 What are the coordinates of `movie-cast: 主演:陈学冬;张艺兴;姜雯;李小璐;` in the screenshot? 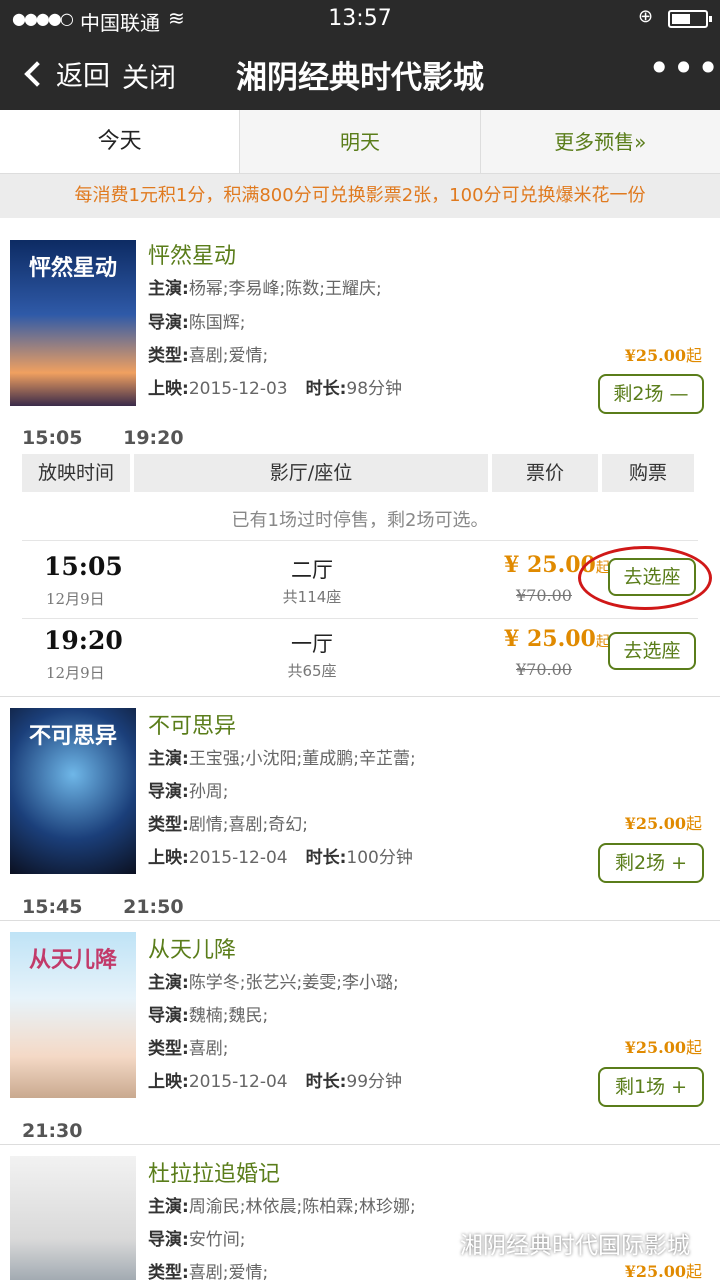 It's located at (273, 983).